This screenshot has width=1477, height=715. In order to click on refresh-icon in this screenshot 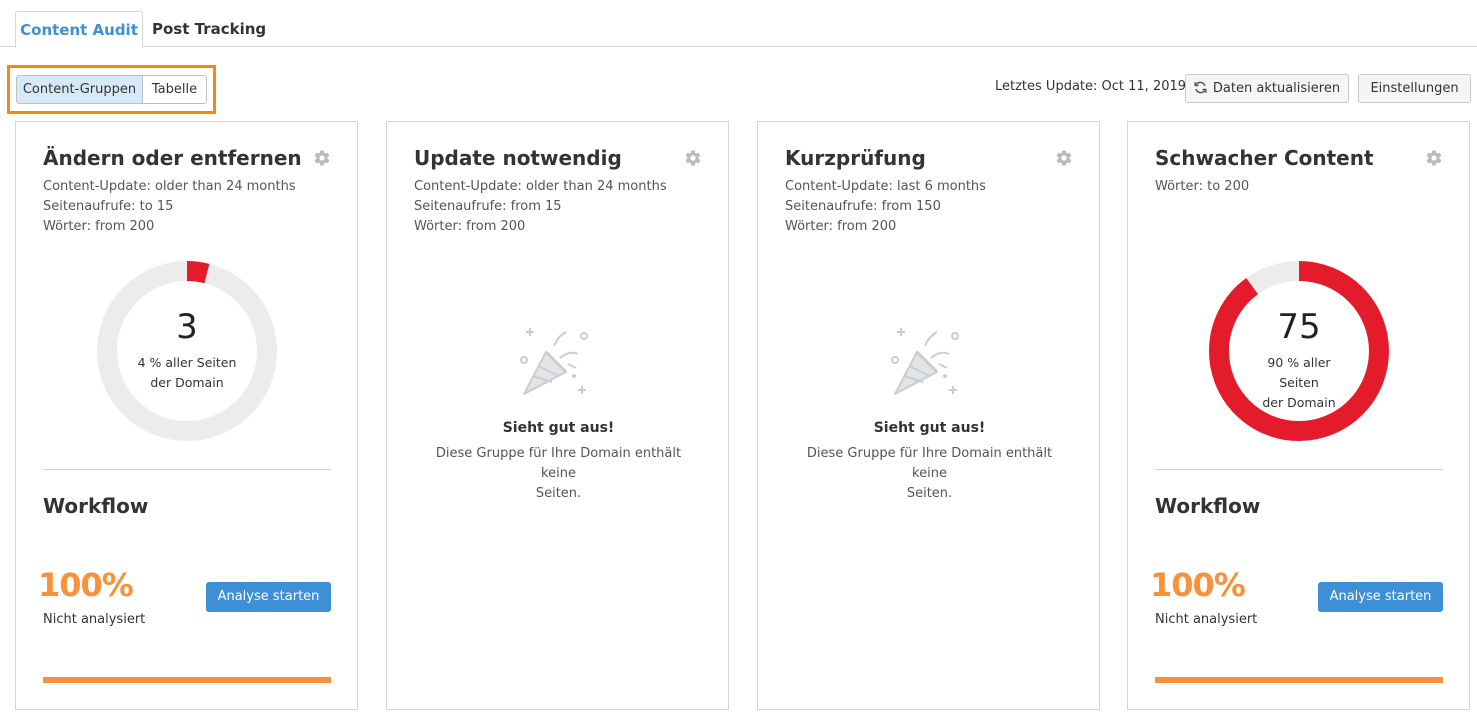, I will do `click(1200, 87)`.